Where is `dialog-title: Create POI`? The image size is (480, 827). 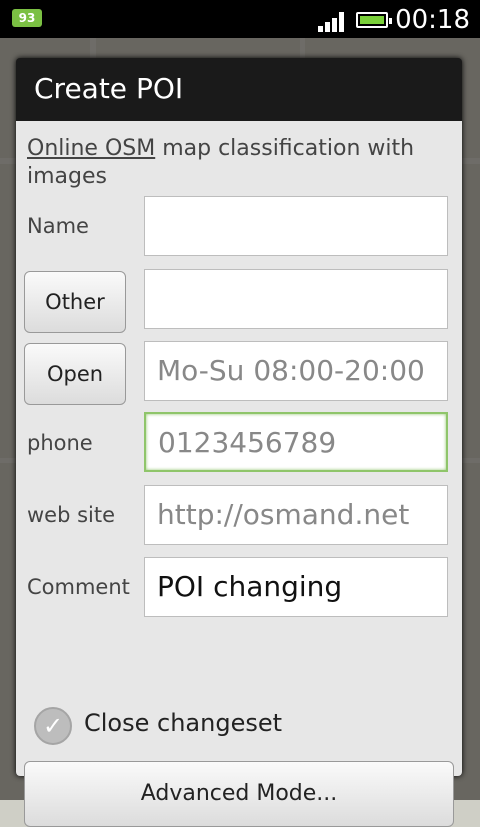 dialog-title: Create POI is located at coordinates (109, 88).